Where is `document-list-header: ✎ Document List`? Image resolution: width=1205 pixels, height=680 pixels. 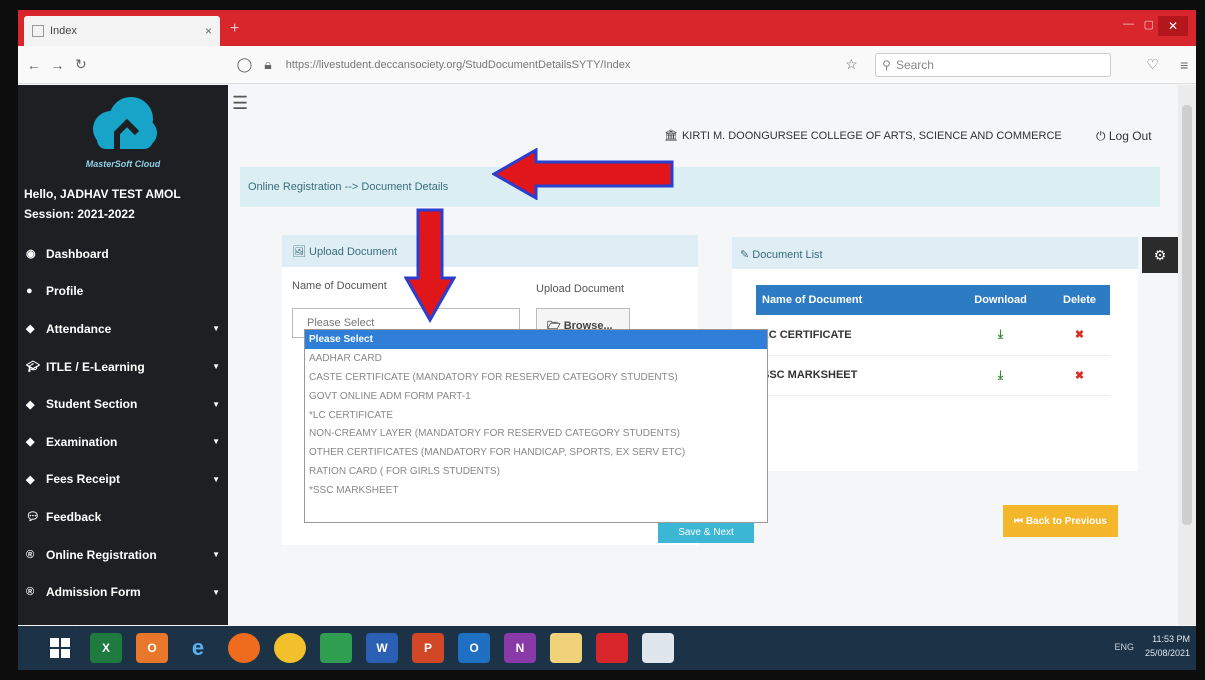
document-list-header: ✎ Document List is located at coordinates (935, 253).